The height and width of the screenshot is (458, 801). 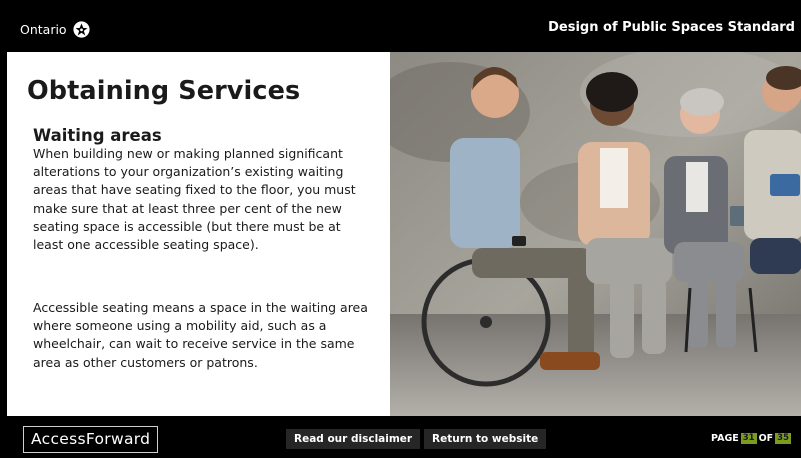 What do you see at coordinates (485, 439) in the screenshot?
I see `return-to-website-button: Return to website` at bounding box center [485, 439].